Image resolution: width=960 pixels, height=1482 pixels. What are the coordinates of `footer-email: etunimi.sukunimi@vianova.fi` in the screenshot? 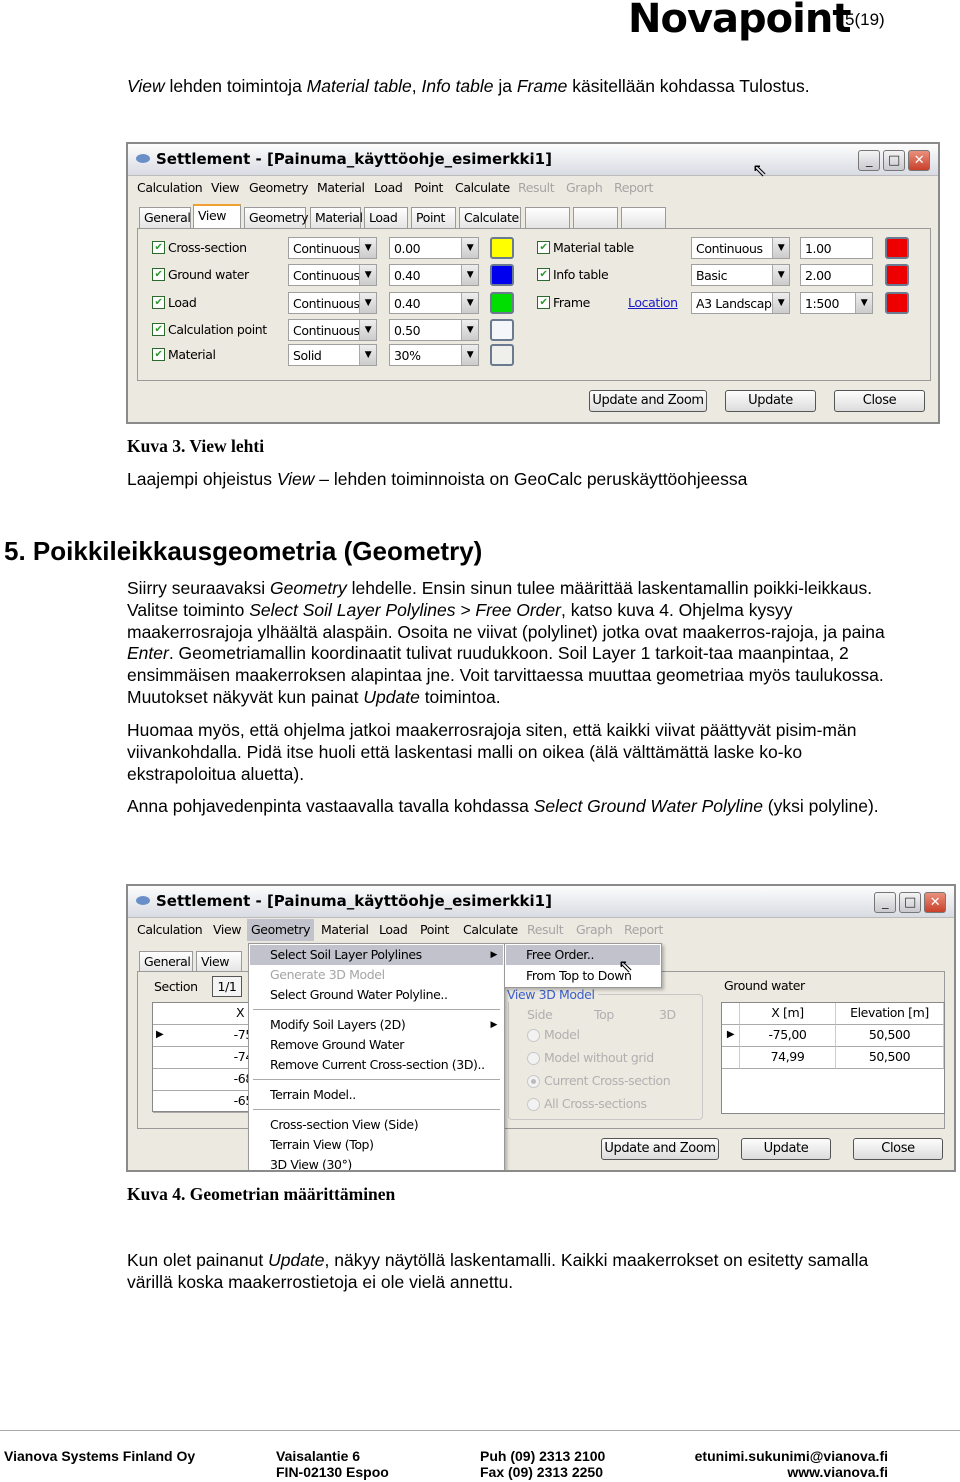 It's located at (791, 1456).